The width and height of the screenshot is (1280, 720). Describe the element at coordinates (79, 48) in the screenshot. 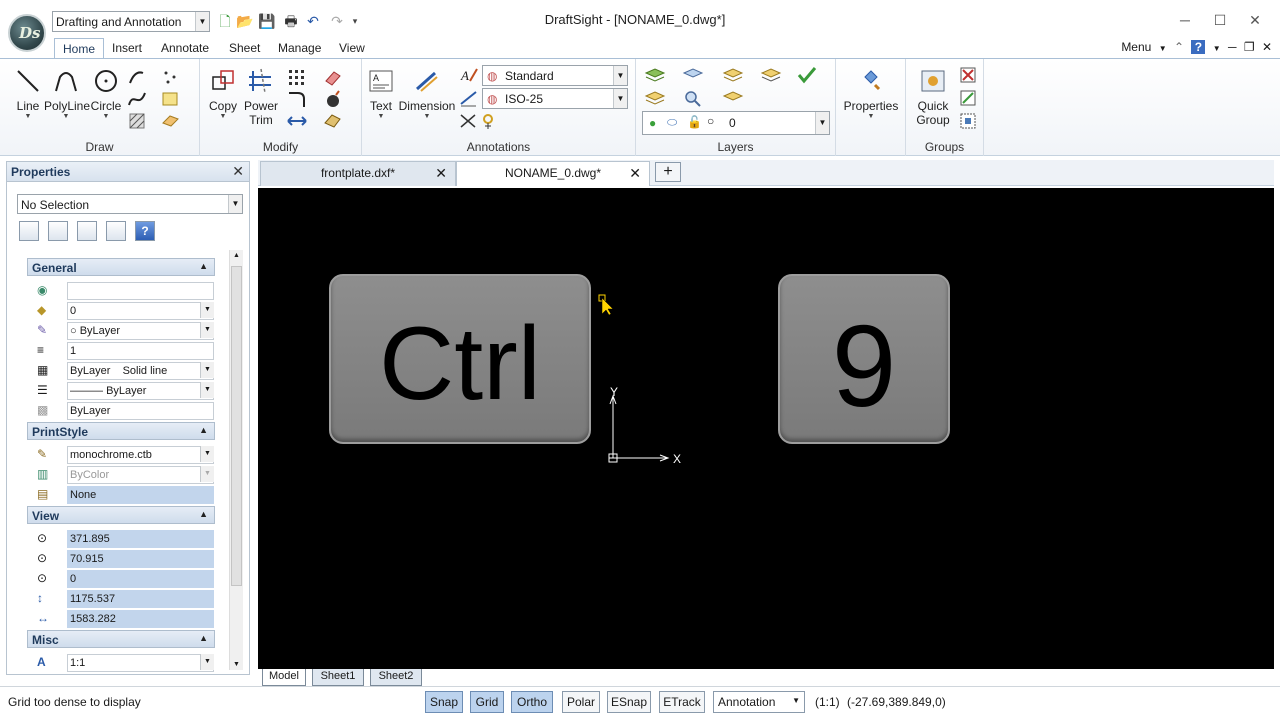

I see `tab-home: Home` at that location.